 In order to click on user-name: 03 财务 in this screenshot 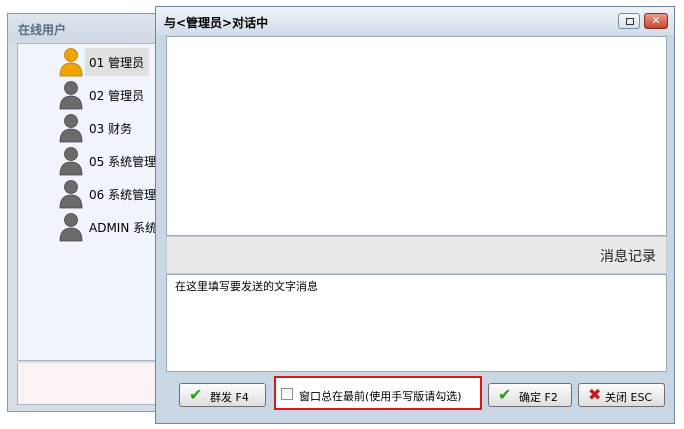, I will do `click(111, 129)`.